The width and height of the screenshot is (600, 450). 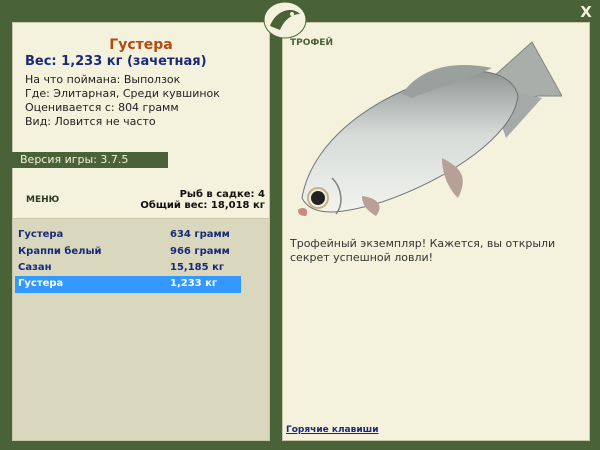 I want to click on menu-label: МЕНЮ, so click(x=42, y=200).